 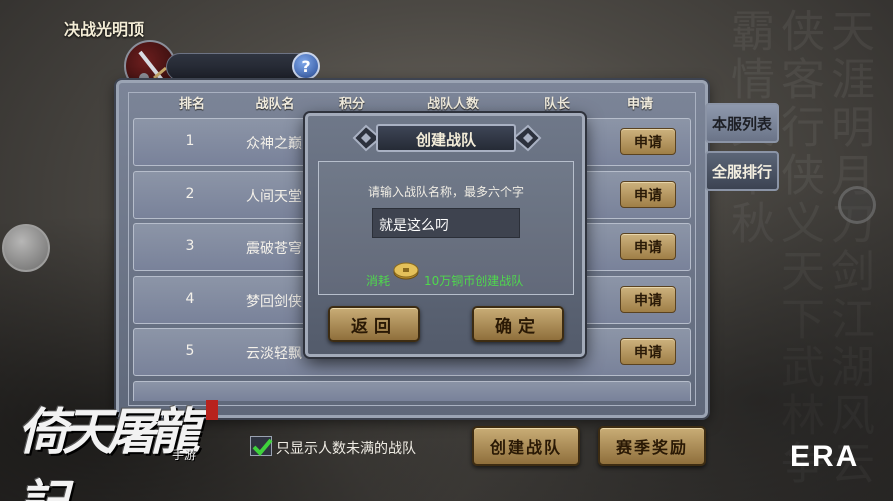 What do you see at coordinates (26, 248) in the screenshot?
I see `character-avatar-button` at bounding box center [26, 248].